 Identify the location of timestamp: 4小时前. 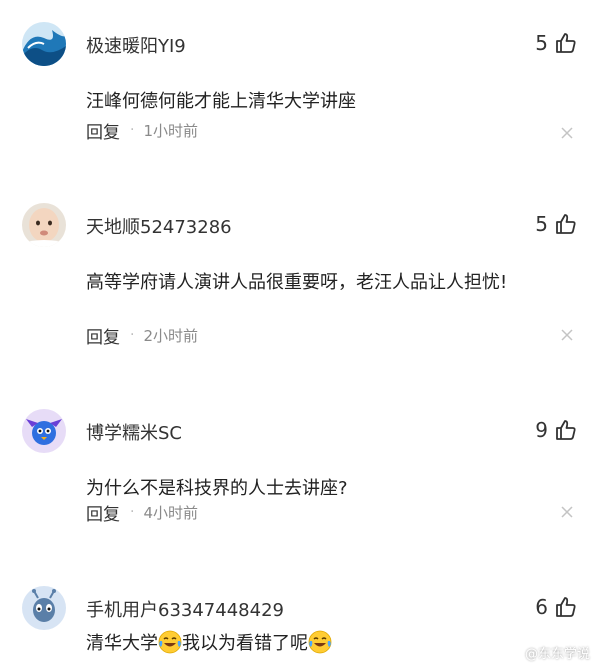
(170, 512).